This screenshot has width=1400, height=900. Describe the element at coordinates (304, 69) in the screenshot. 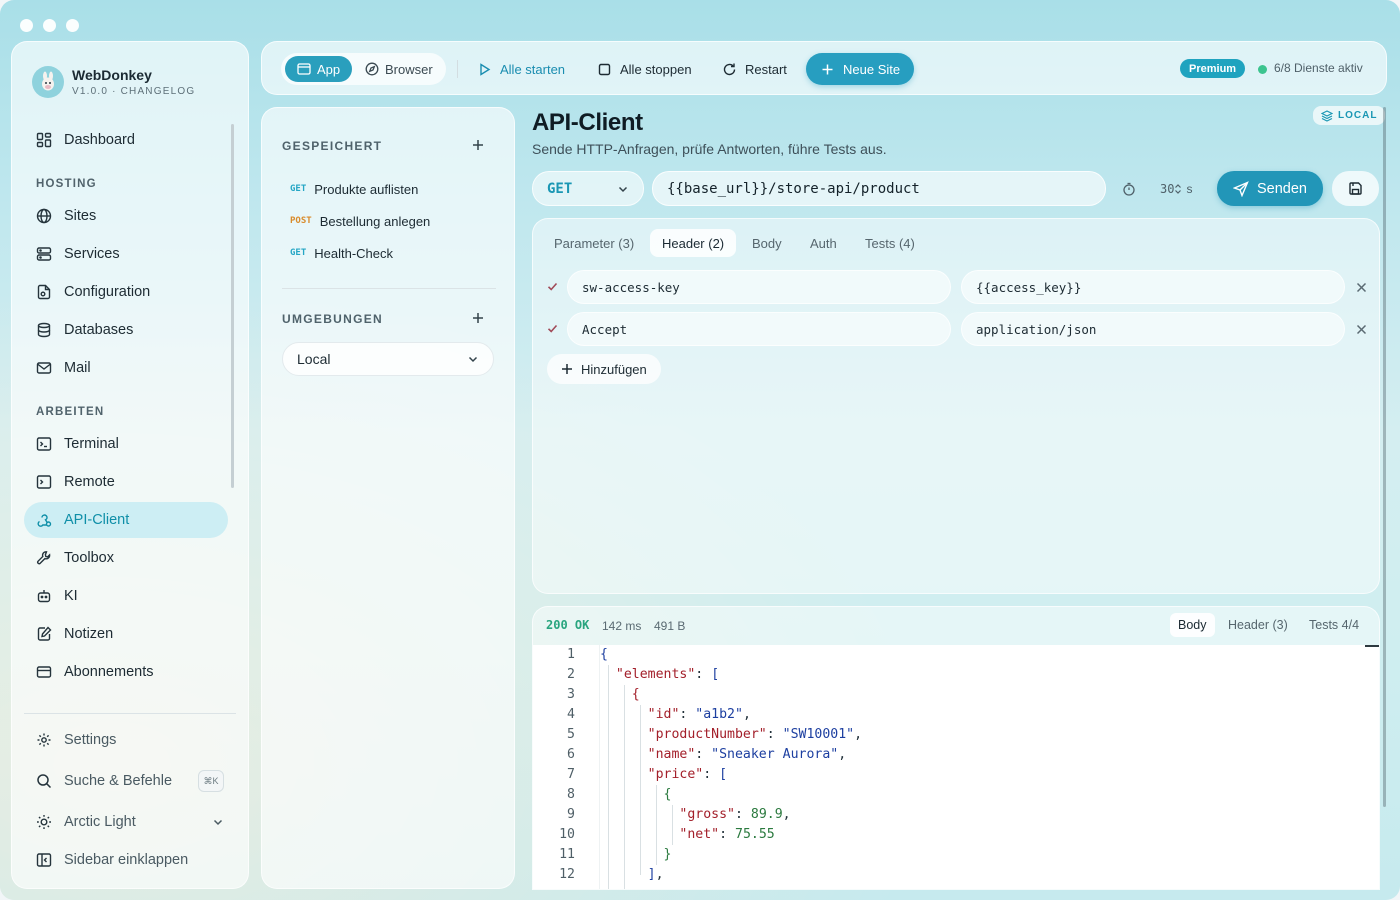

I see `app-window-icon` at that location.